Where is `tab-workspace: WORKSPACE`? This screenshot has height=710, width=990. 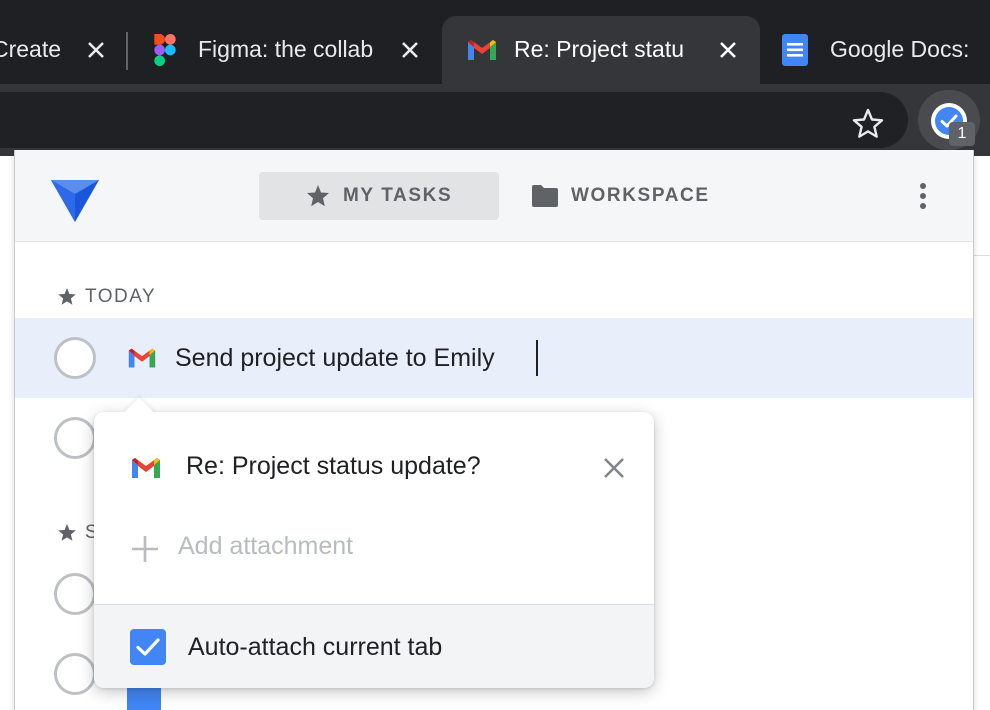 tab-workspace: WORKSPACE is located at coordinates (634, 196).